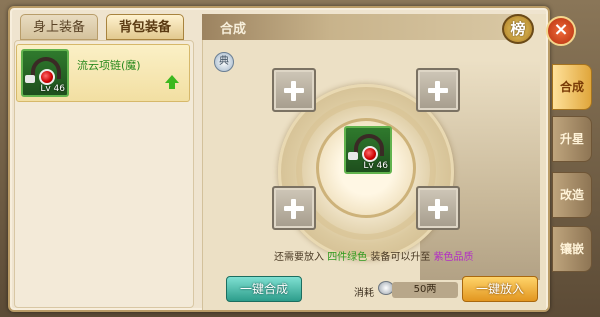 The width and height of the screenshot is (600, 317). I want to click on hint-purple: 紫色品质, so click(453, 257).